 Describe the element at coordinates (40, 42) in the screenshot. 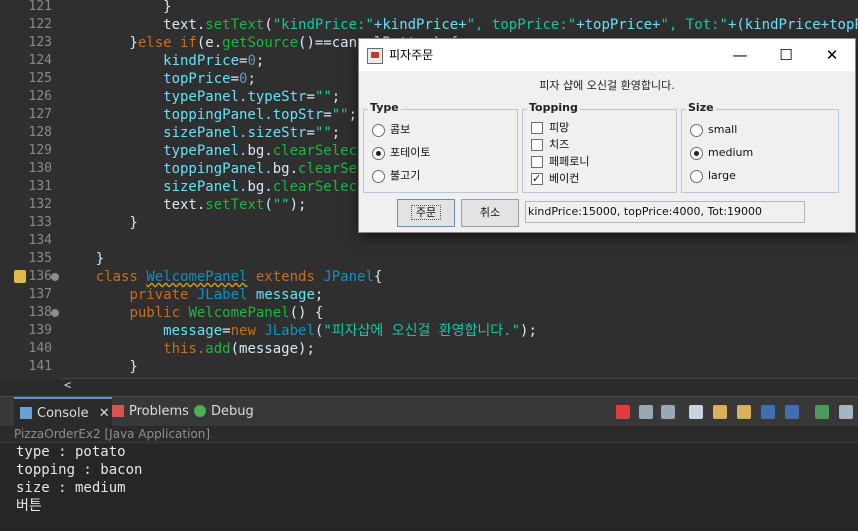

I see `line-number: 123` at that location.